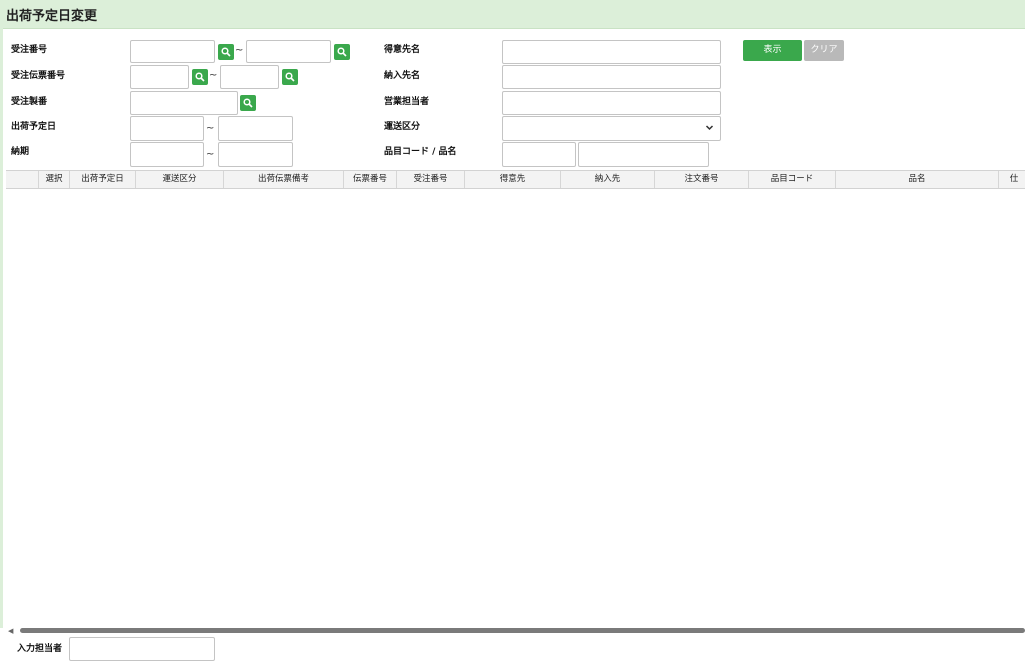 This screenshot has height=671, width=1025. I want to click on order-no-to-input, so click(288, 51).